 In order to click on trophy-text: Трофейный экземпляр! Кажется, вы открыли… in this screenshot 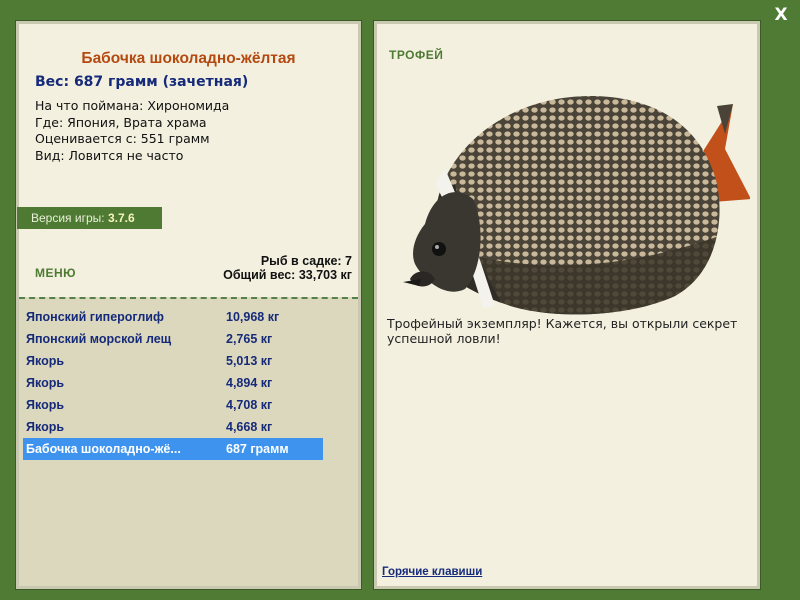, I will do `click(562, 331)`.